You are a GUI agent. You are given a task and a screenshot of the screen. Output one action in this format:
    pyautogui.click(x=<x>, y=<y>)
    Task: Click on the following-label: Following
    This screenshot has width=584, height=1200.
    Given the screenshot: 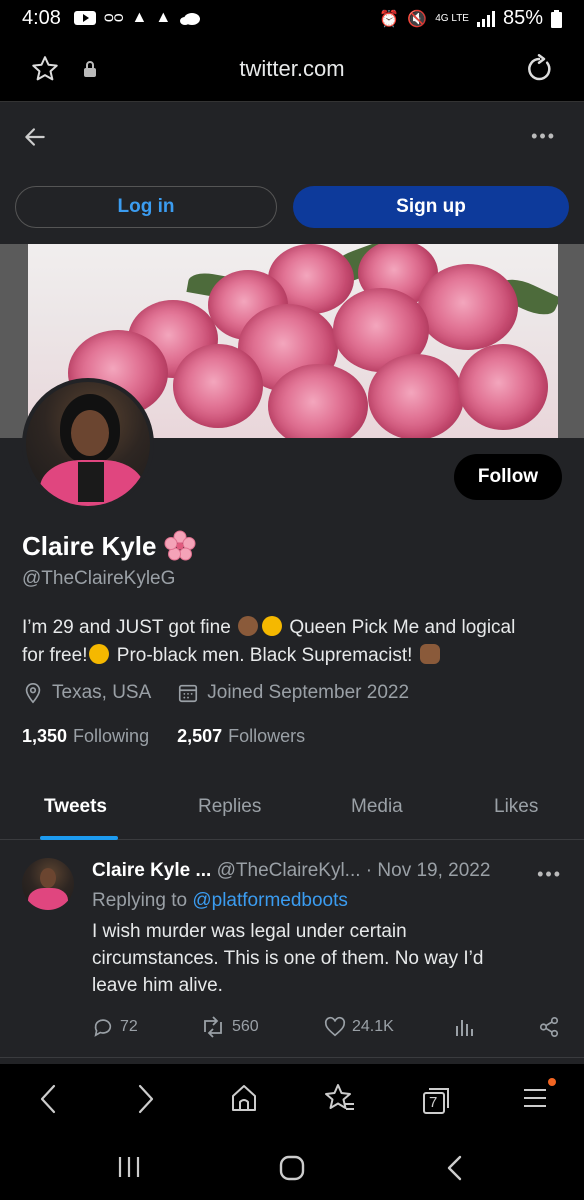 What is the action you would take?
    pyautogui.click(x=111, y=736)
    